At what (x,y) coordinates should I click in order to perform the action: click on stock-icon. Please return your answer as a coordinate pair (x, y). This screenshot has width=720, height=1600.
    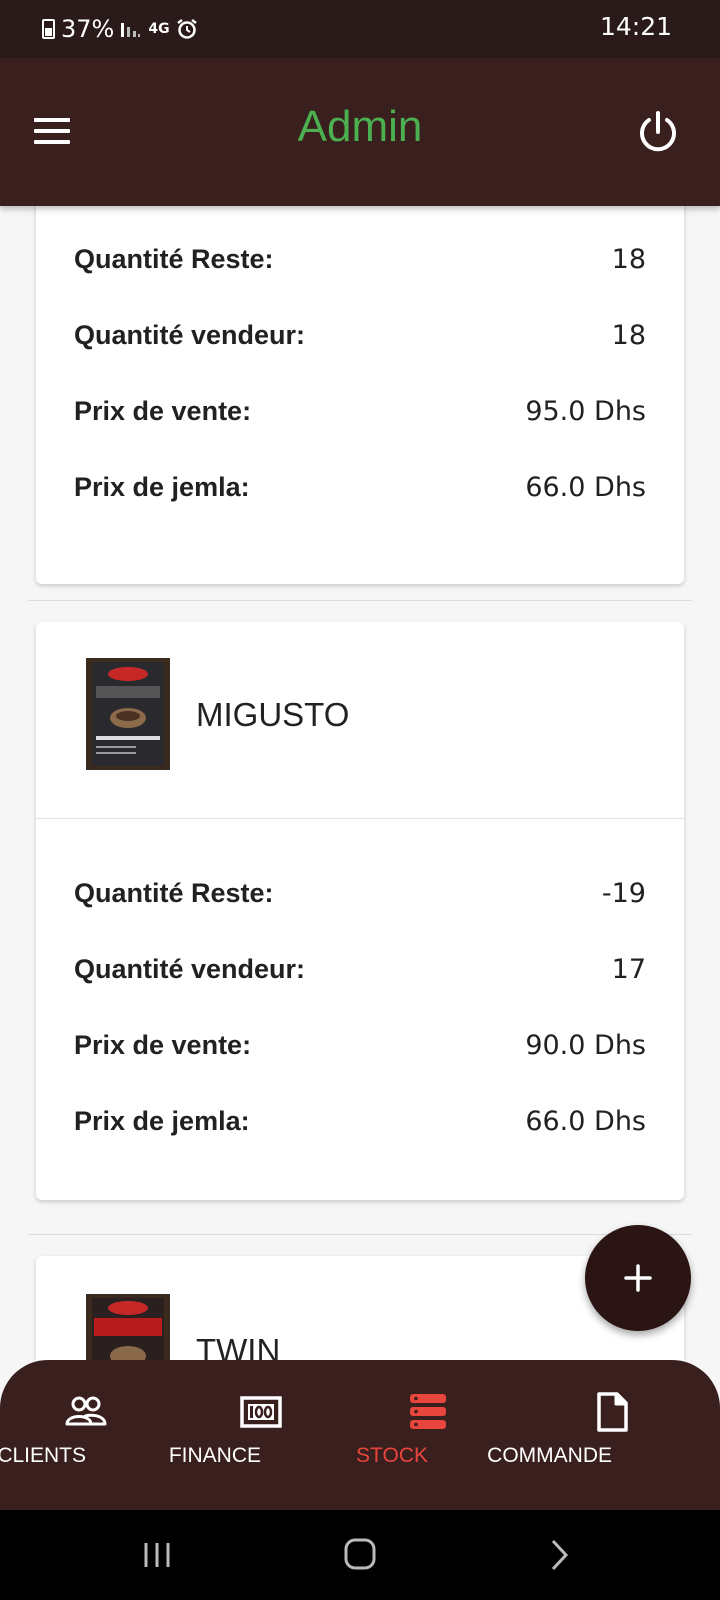
    Looking at the image, I should click on (428, 1411).